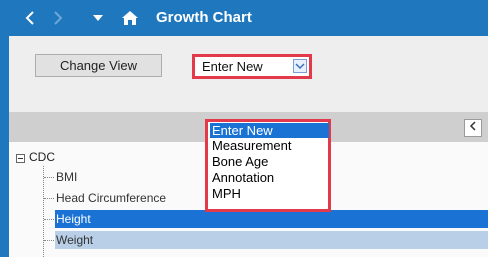 This screenshot has height=257, width=488. Describe the element at coordinates (4, 146) in the screenshot. I see `left-edge-strip` at that location.